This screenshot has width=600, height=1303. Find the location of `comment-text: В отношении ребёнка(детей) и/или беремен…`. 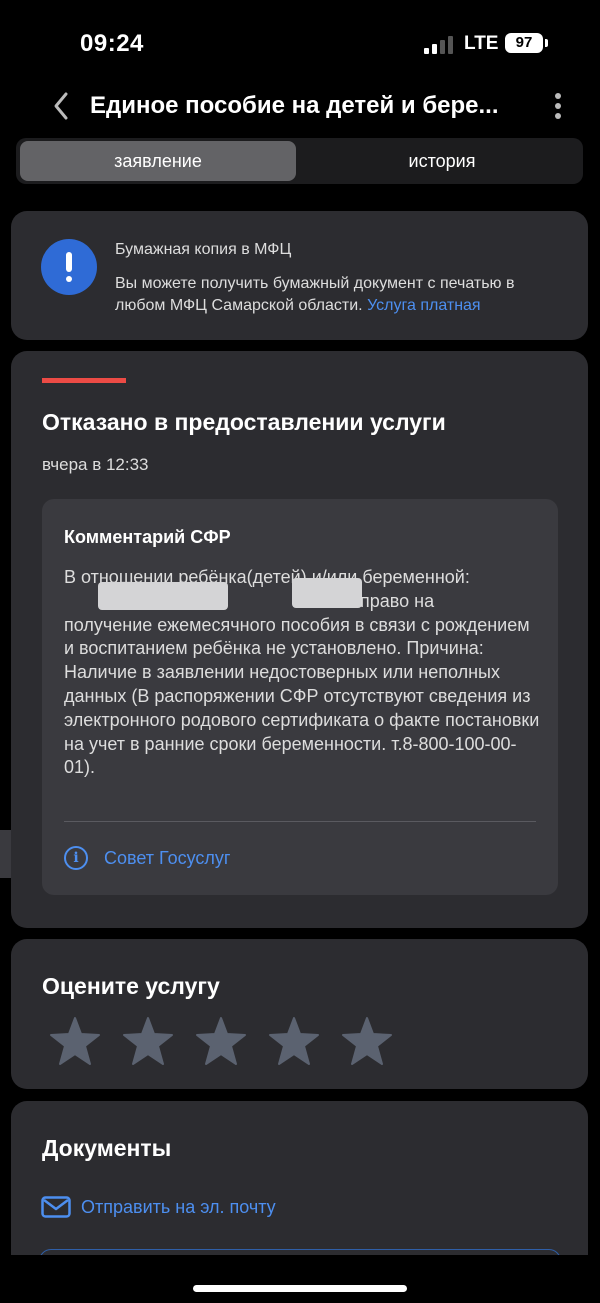

comment-text: В отношении ребёнка(детей) и/или беремен… is located at coordinates (304, 673).